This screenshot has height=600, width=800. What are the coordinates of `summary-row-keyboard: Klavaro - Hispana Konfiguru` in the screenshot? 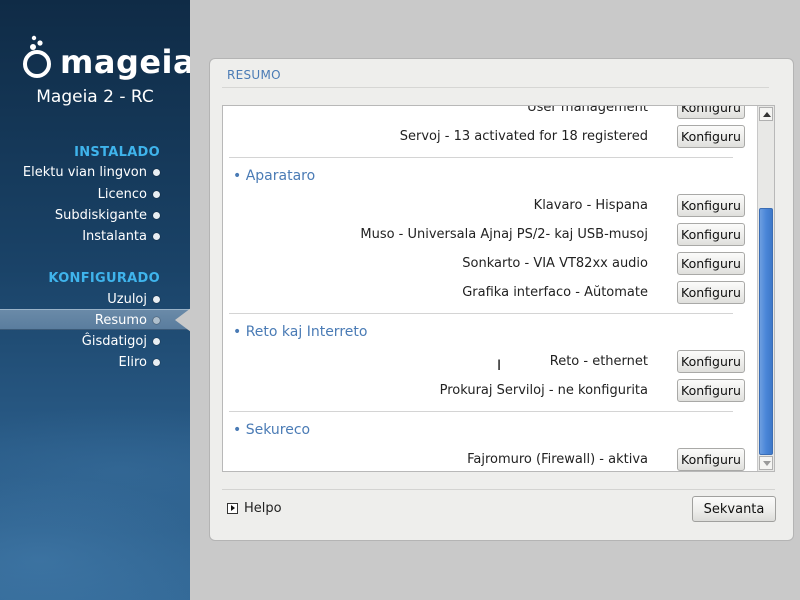 It's located at (491, 206).